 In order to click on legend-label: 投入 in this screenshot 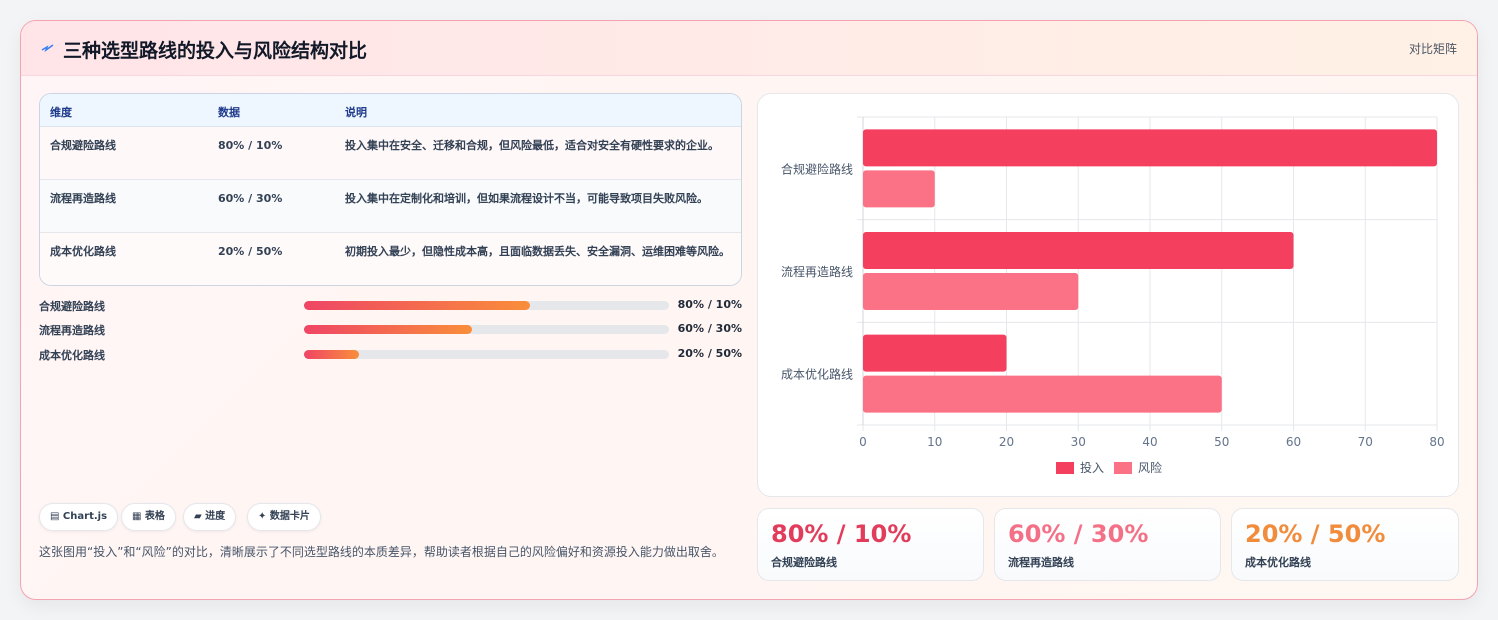, I will do `click(1092, 467)`.